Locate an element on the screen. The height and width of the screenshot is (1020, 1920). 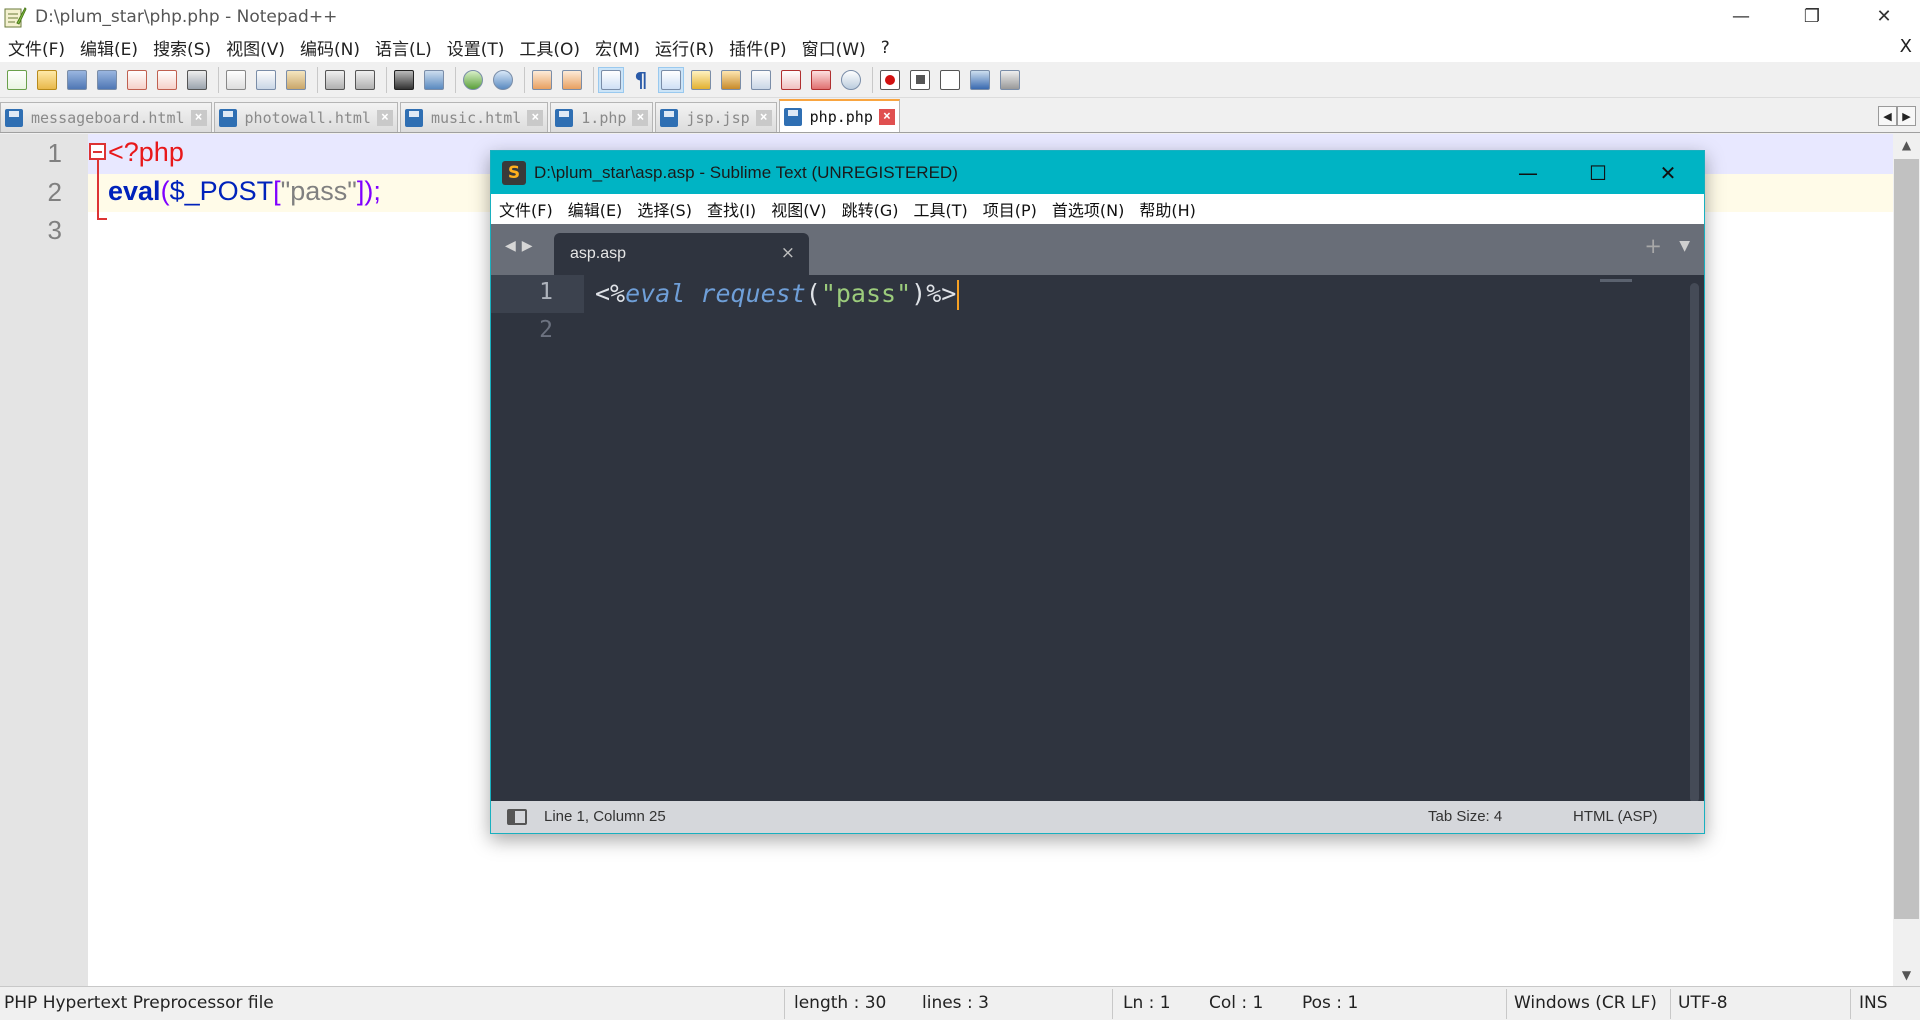
minimize-button: — is located at coordinates (1741, 16).